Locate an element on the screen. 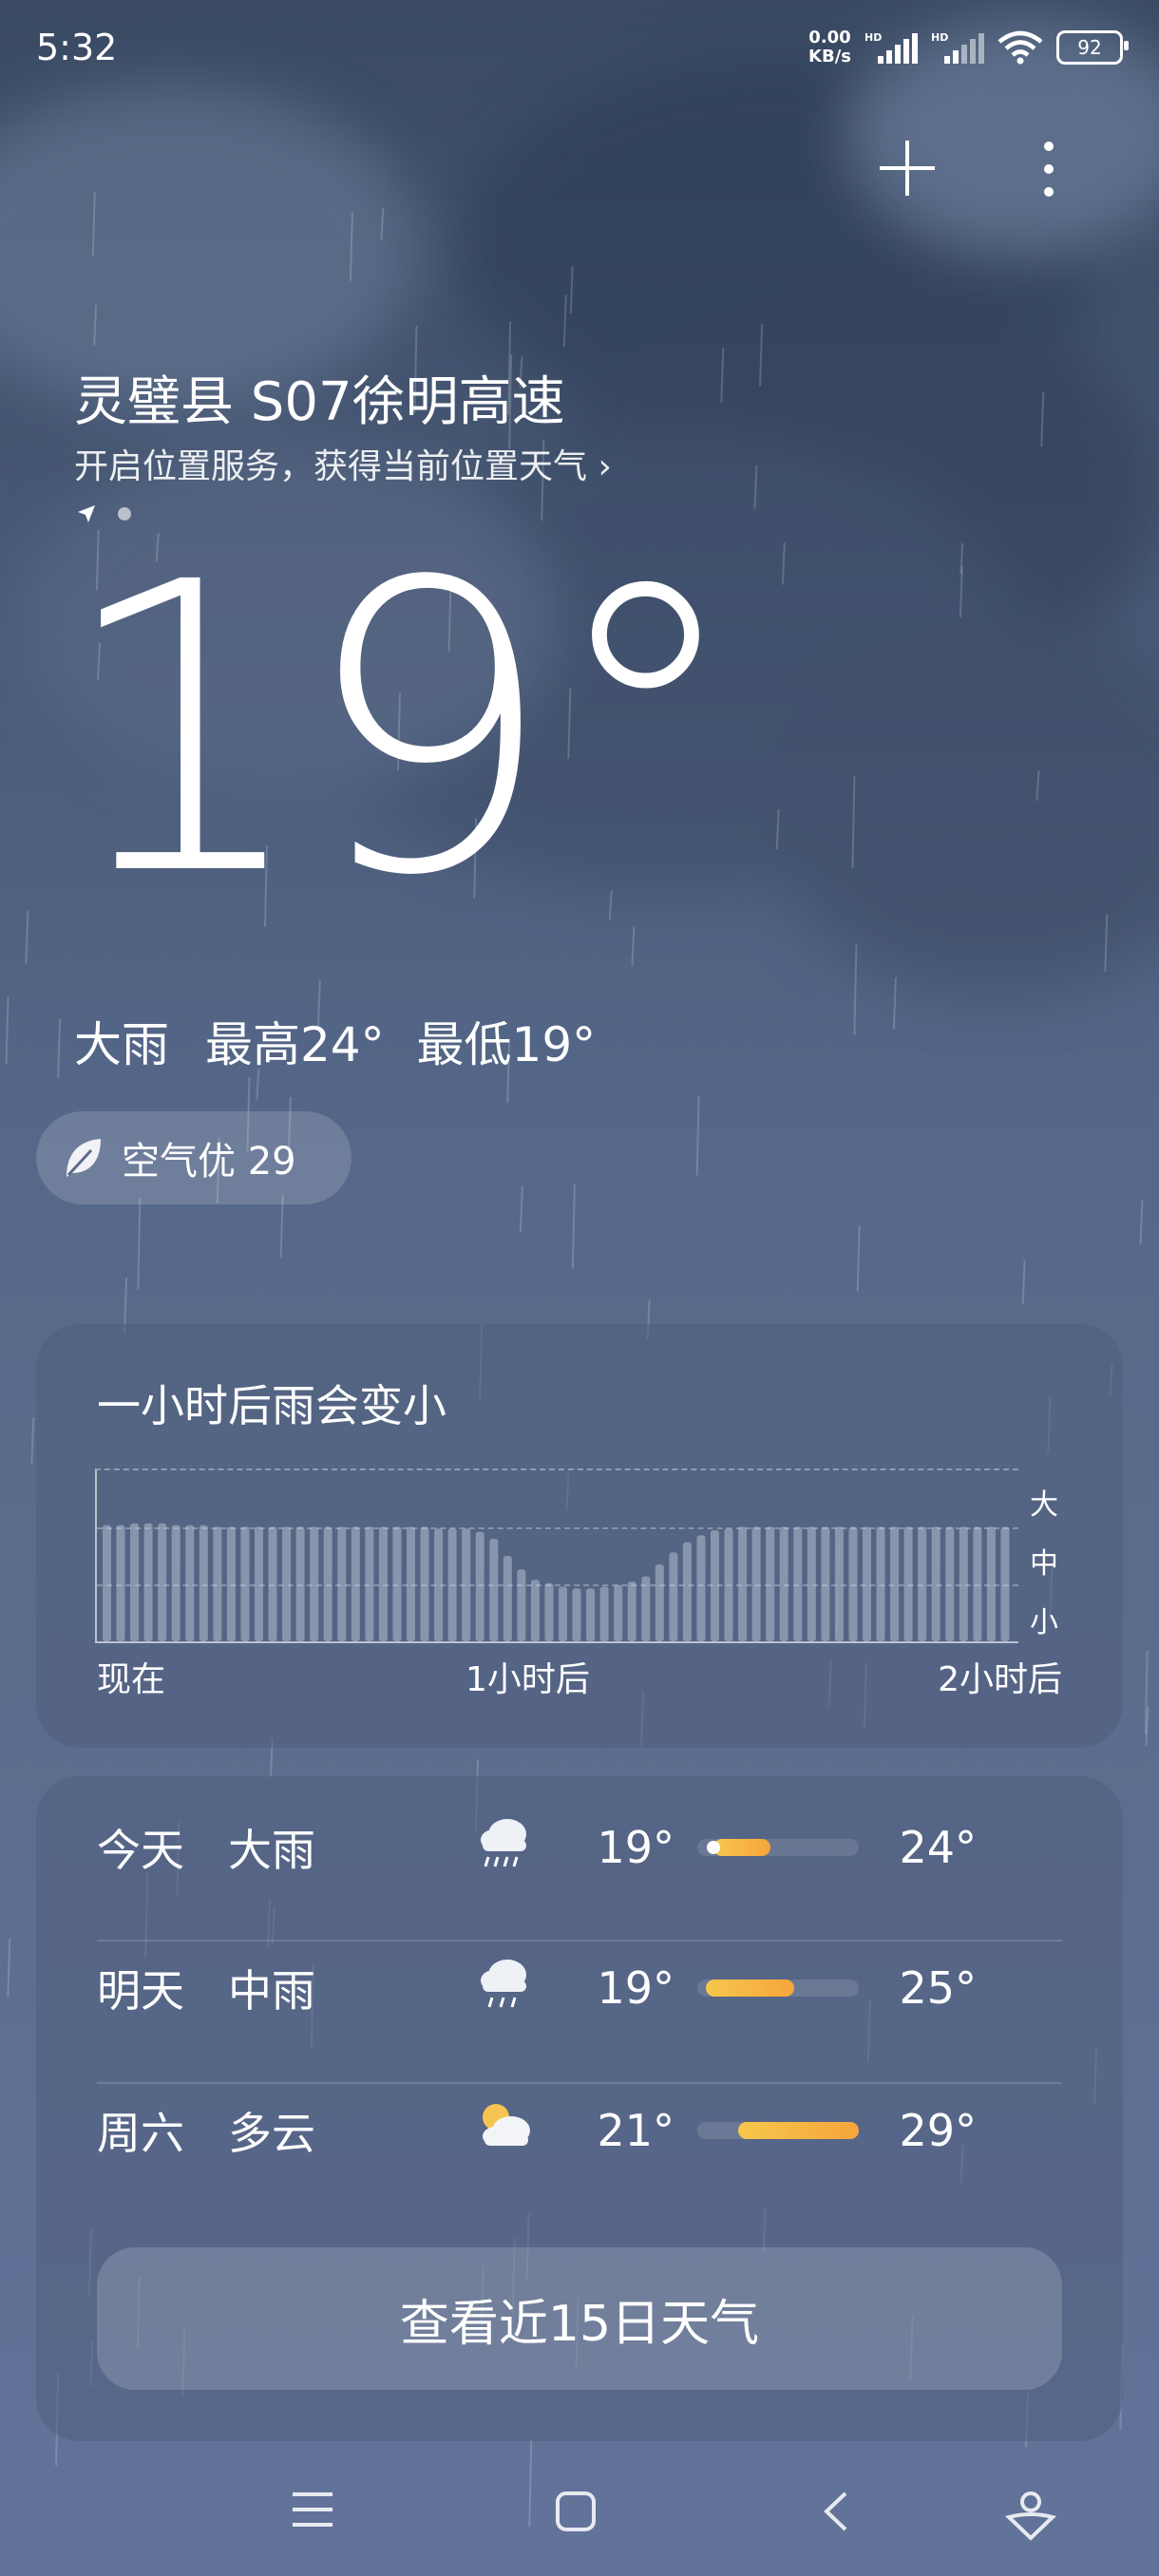  chevron-right-icon: › is located at coordinates (605, 466).